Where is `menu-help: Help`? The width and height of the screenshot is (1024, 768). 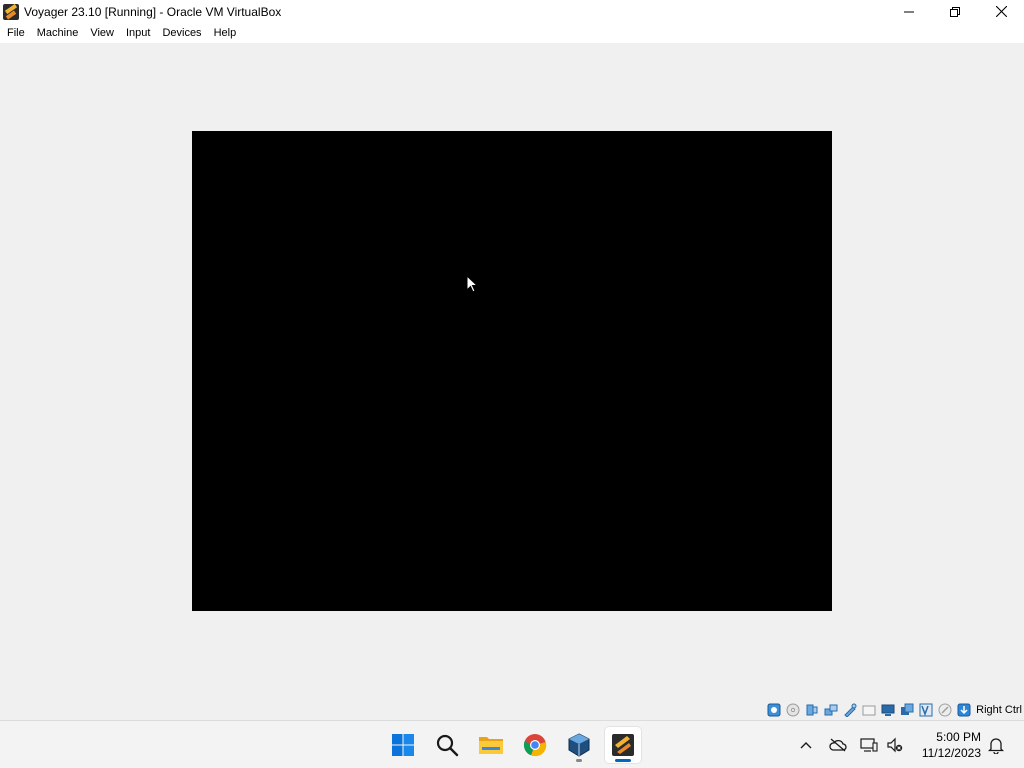 menu-help: Help is located at coordinates (225, 33).